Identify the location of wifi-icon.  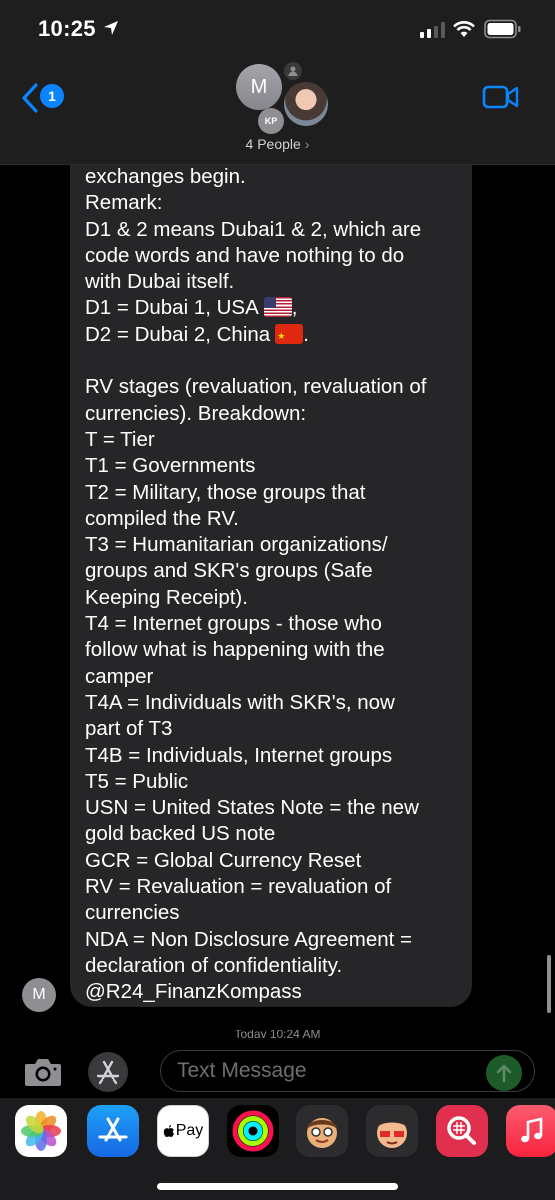
(464, 29).